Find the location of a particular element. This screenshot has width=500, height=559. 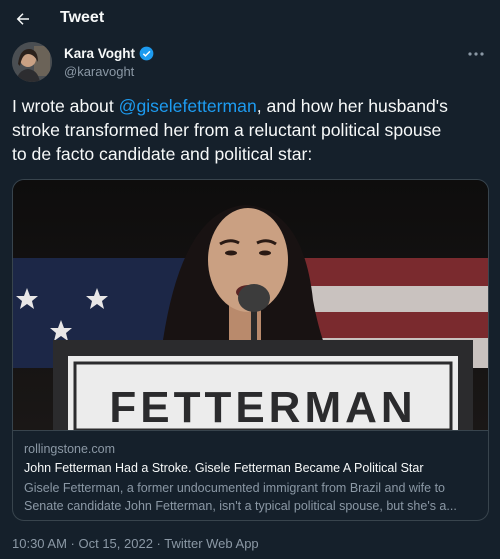

more-horizontal-icon is located at coordinates (476, 54).